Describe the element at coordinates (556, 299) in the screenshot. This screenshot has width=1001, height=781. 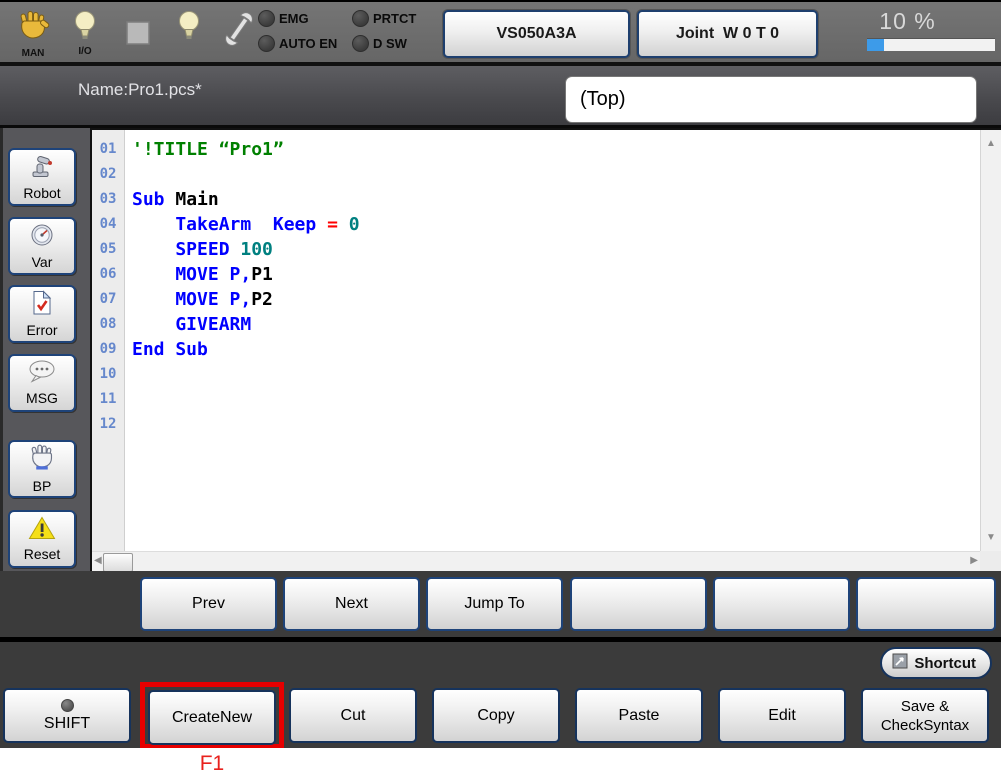
I see `code-line: MOVE P,P2` at that location.